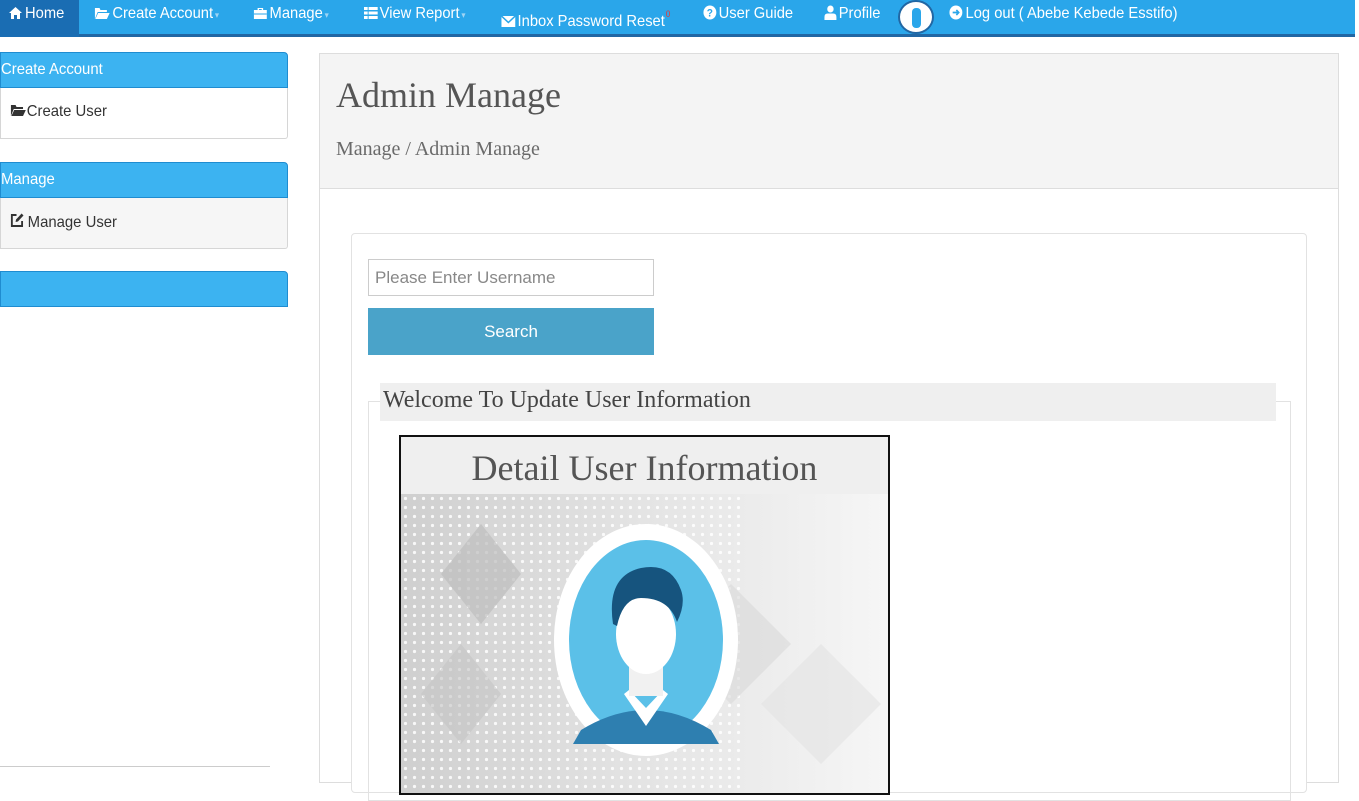 The height and width of the screenshot is (801, 1359). Describe the element at coordinates (829, 121) in the screenshot. I see `page-header: Admin Manage Manage / Admin Manage` at that location.